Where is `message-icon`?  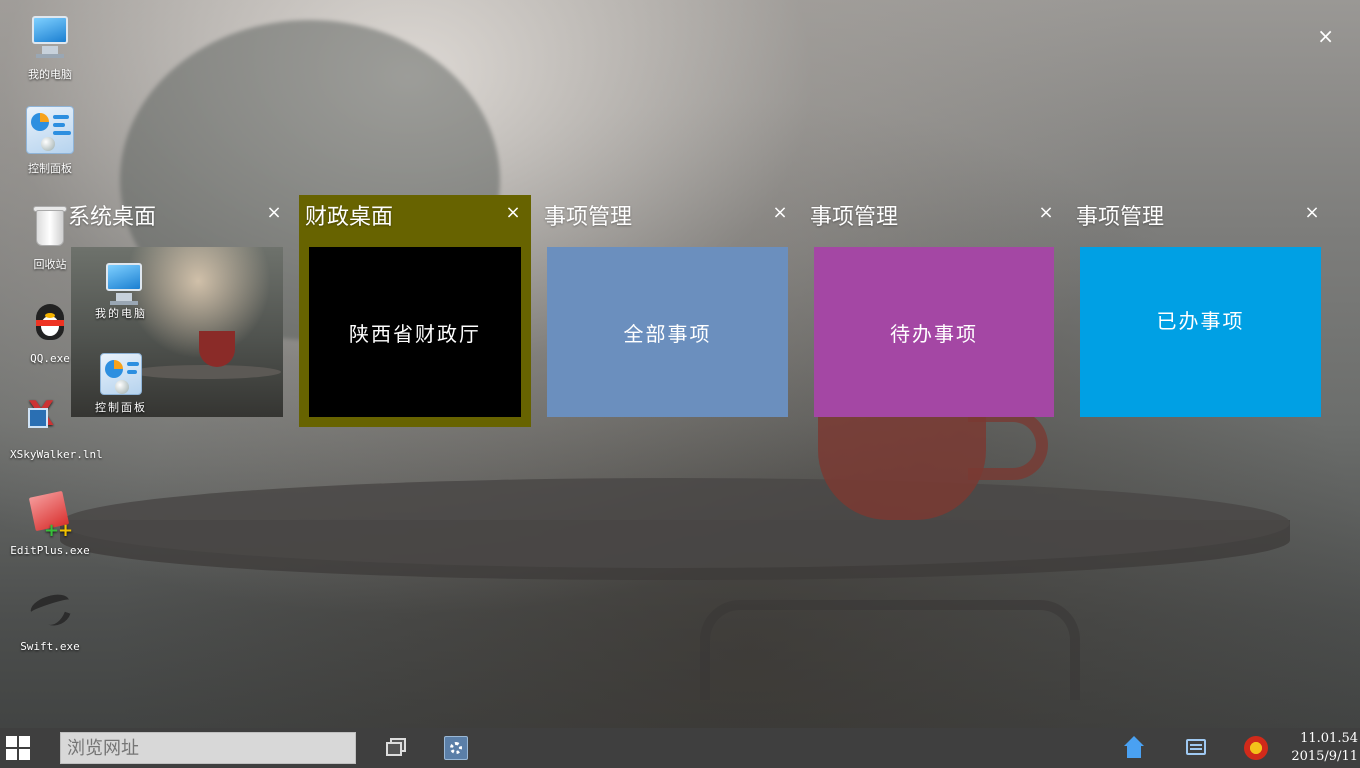 message-icon is located at coordinates (1196, 748).